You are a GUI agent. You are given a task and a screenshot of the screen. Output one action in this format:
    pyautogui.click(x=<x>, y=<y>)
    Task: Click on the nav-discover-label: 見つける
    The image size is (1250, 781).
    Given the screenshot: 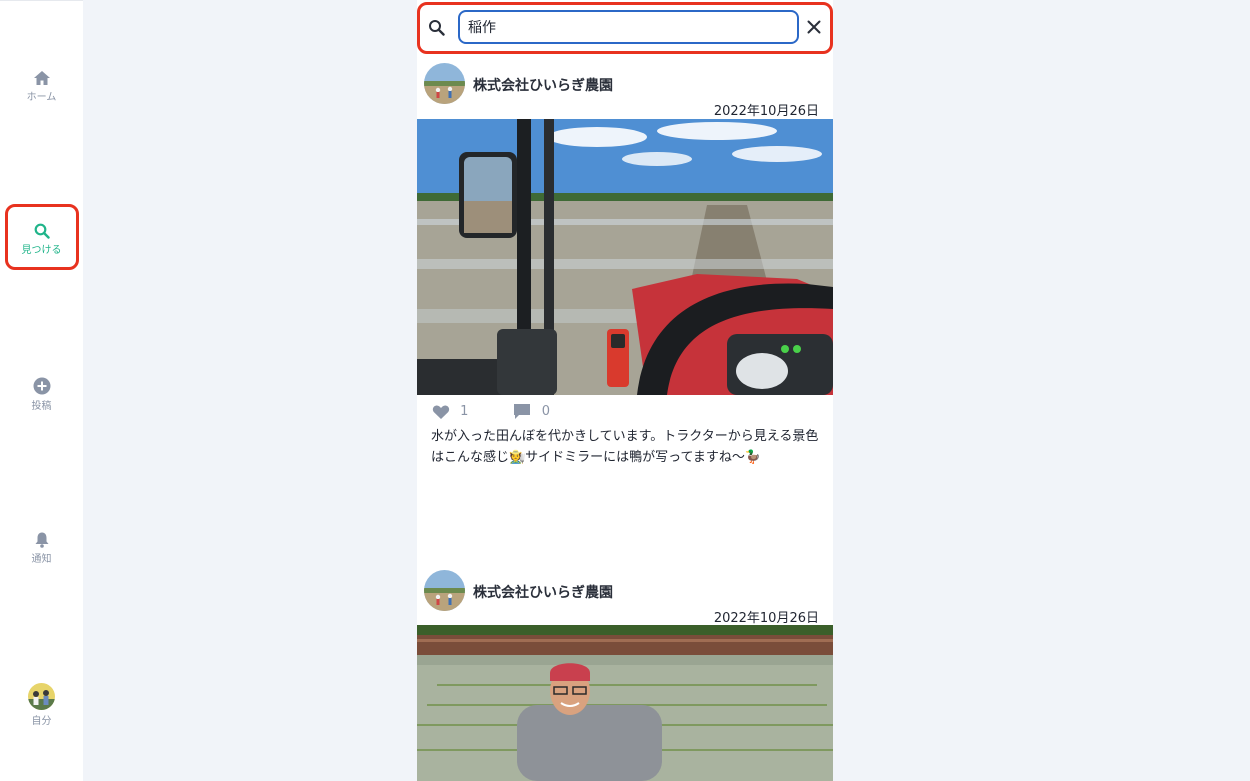 What is the action you would take?
    pyautogui.click(x=41, y=250)
    